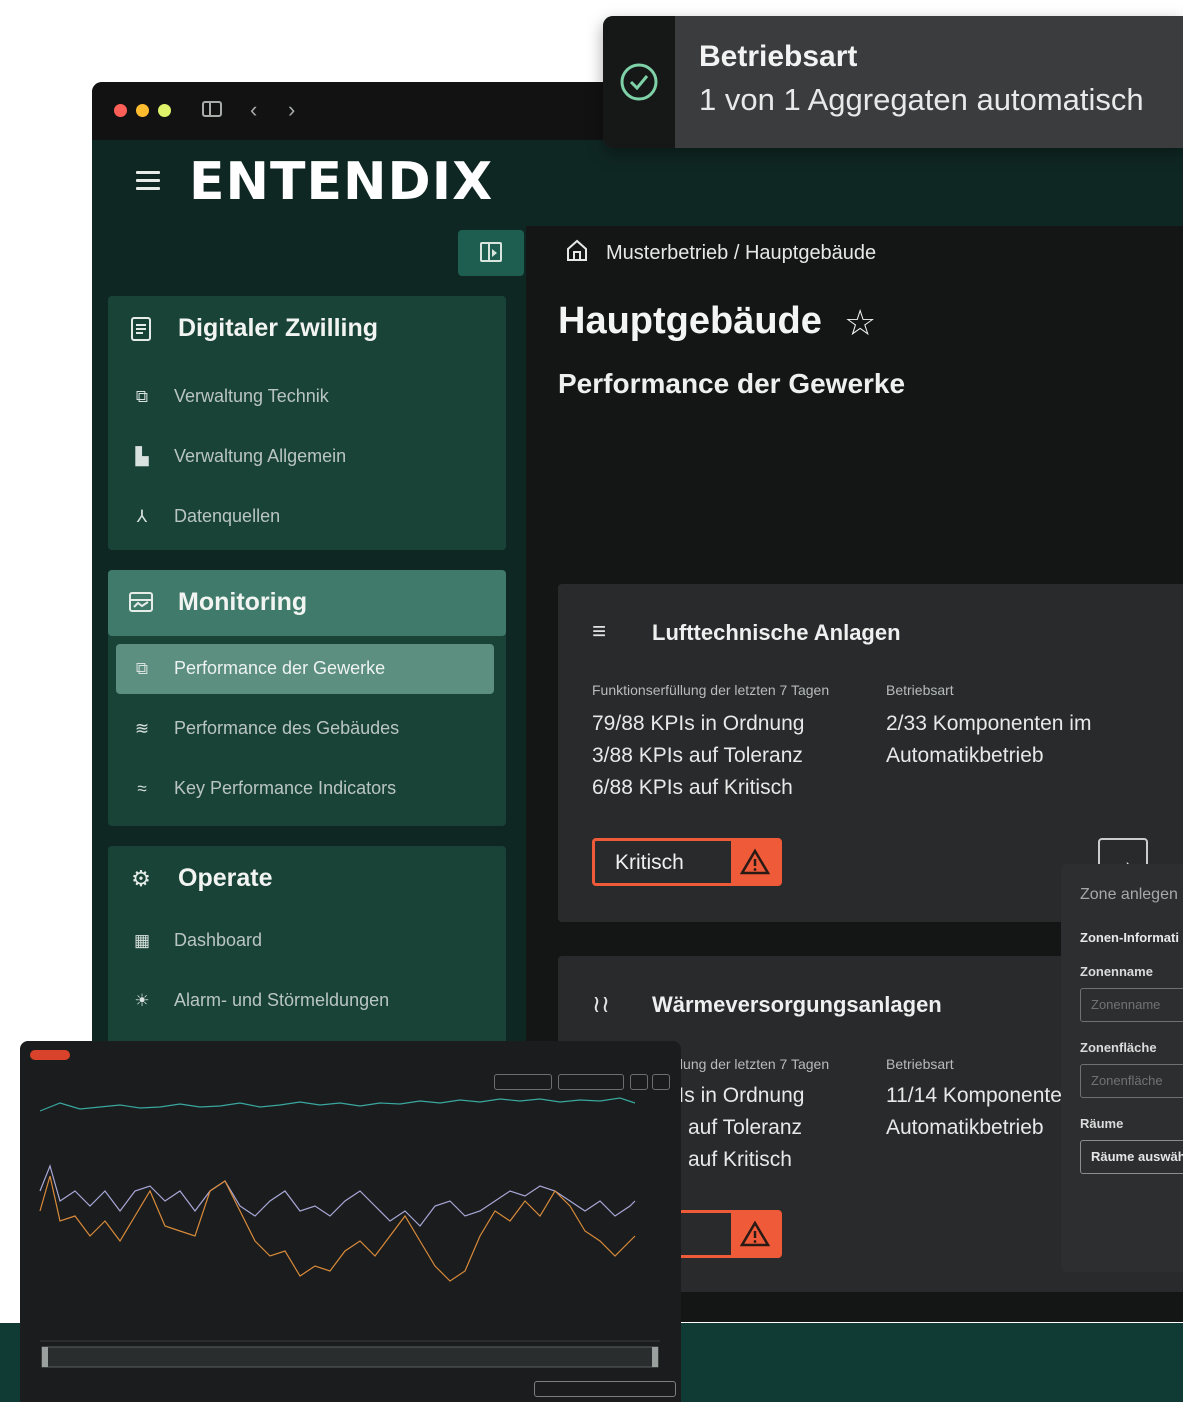  Describe the element at coordinates (605, 1389) in the screenshot. I see `chart-legend-button` at that location.